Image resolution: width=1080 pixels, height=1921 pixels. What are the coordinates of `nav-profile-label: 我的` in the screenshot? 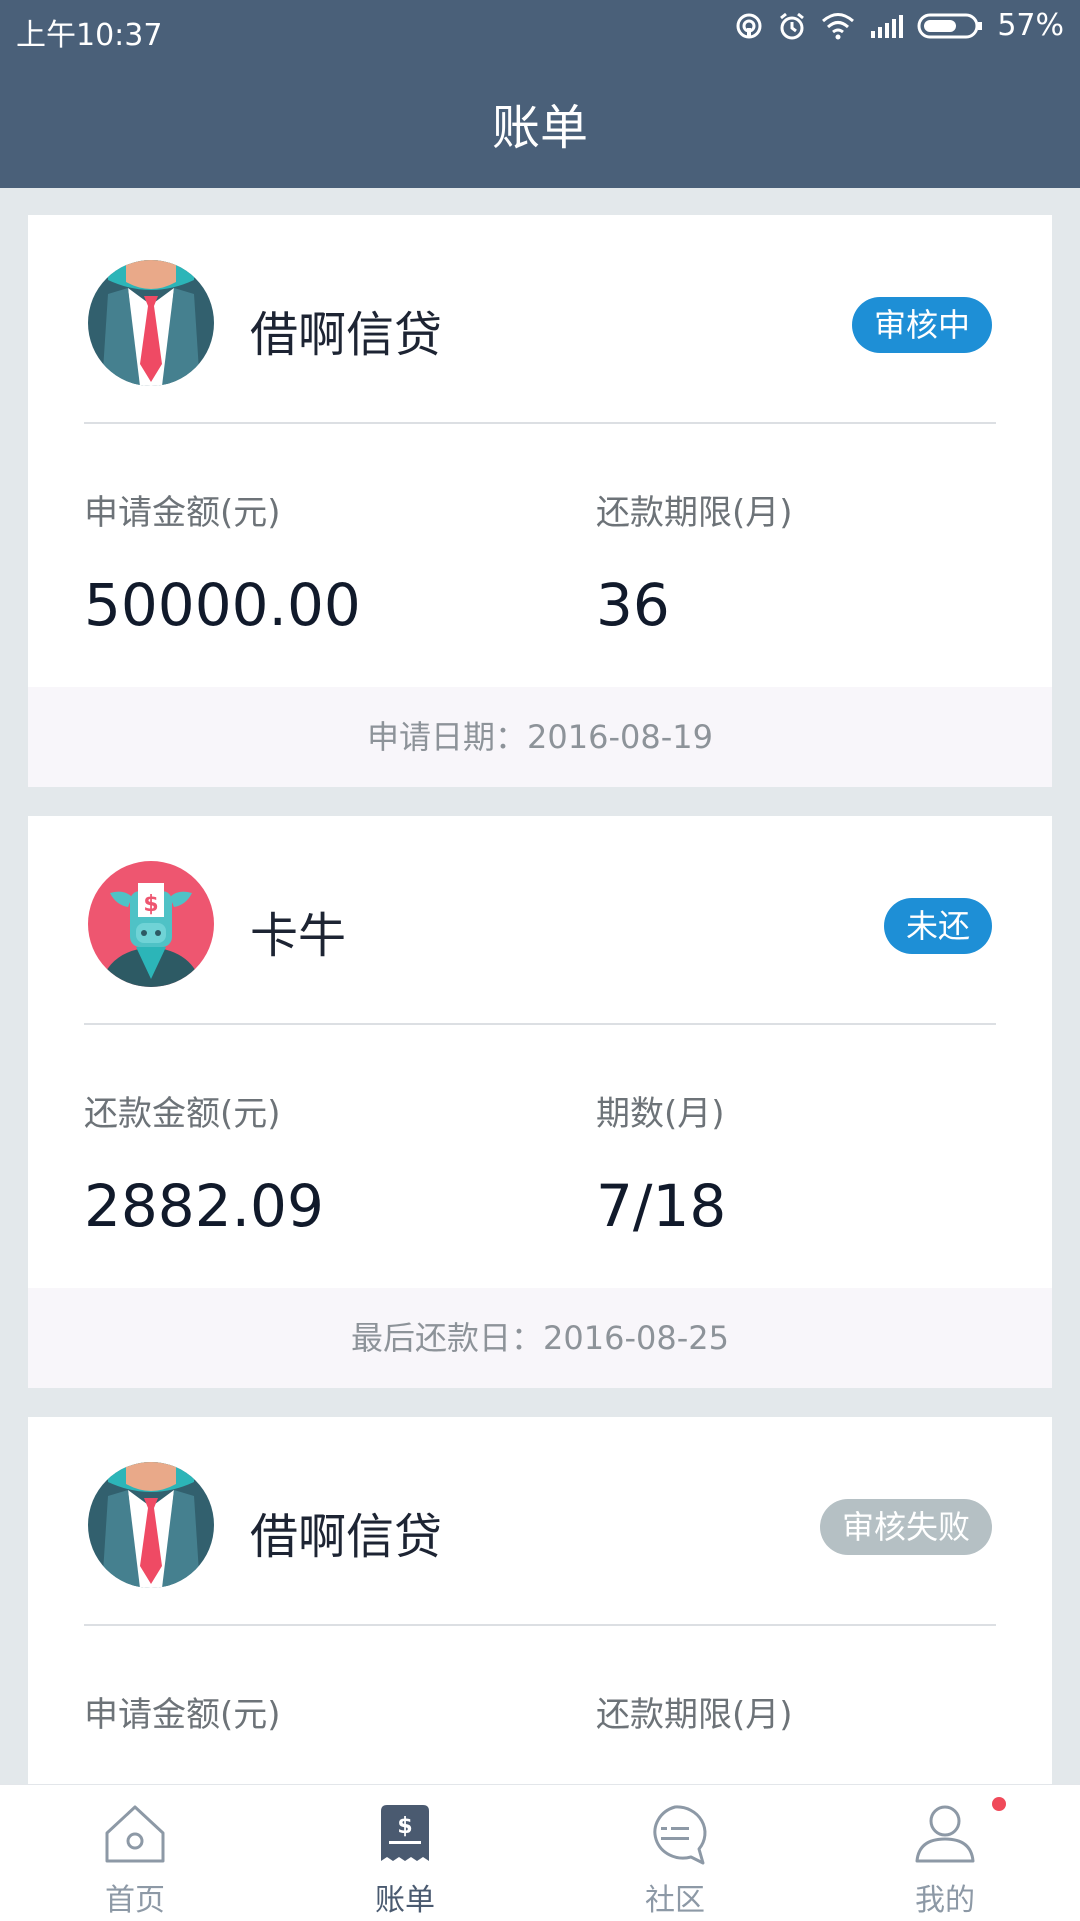 It's located at (945, 1900).